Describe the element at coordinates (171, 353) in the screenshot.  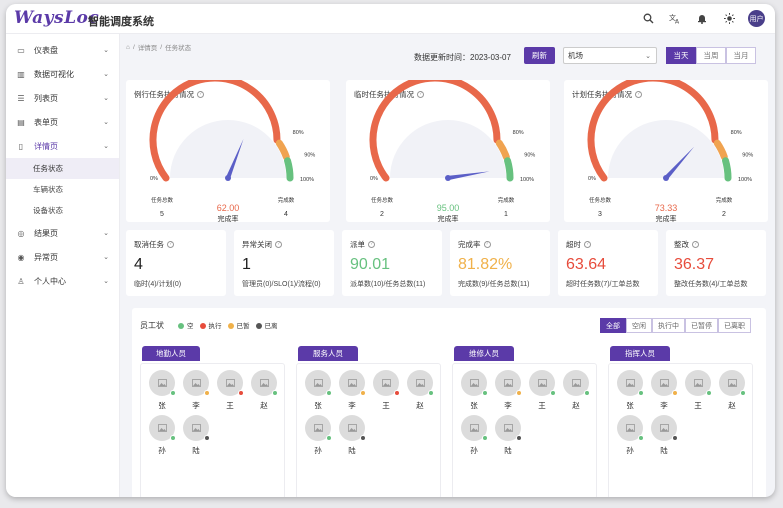
I see `staff-group-tag: 地勤人员` at that location.